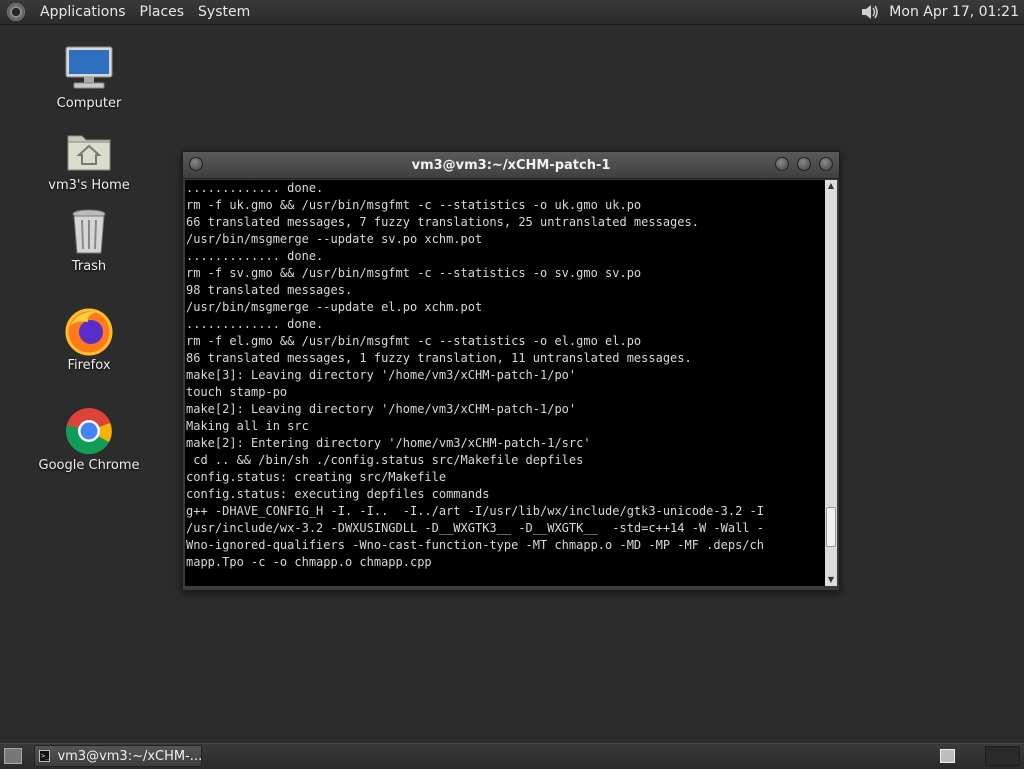 The image size is (1024, 769). What do you see at coordinates (89, 365) in the screenshot?
I see `desktop-icon-label: Firefox` at bounding box center [89, 365].